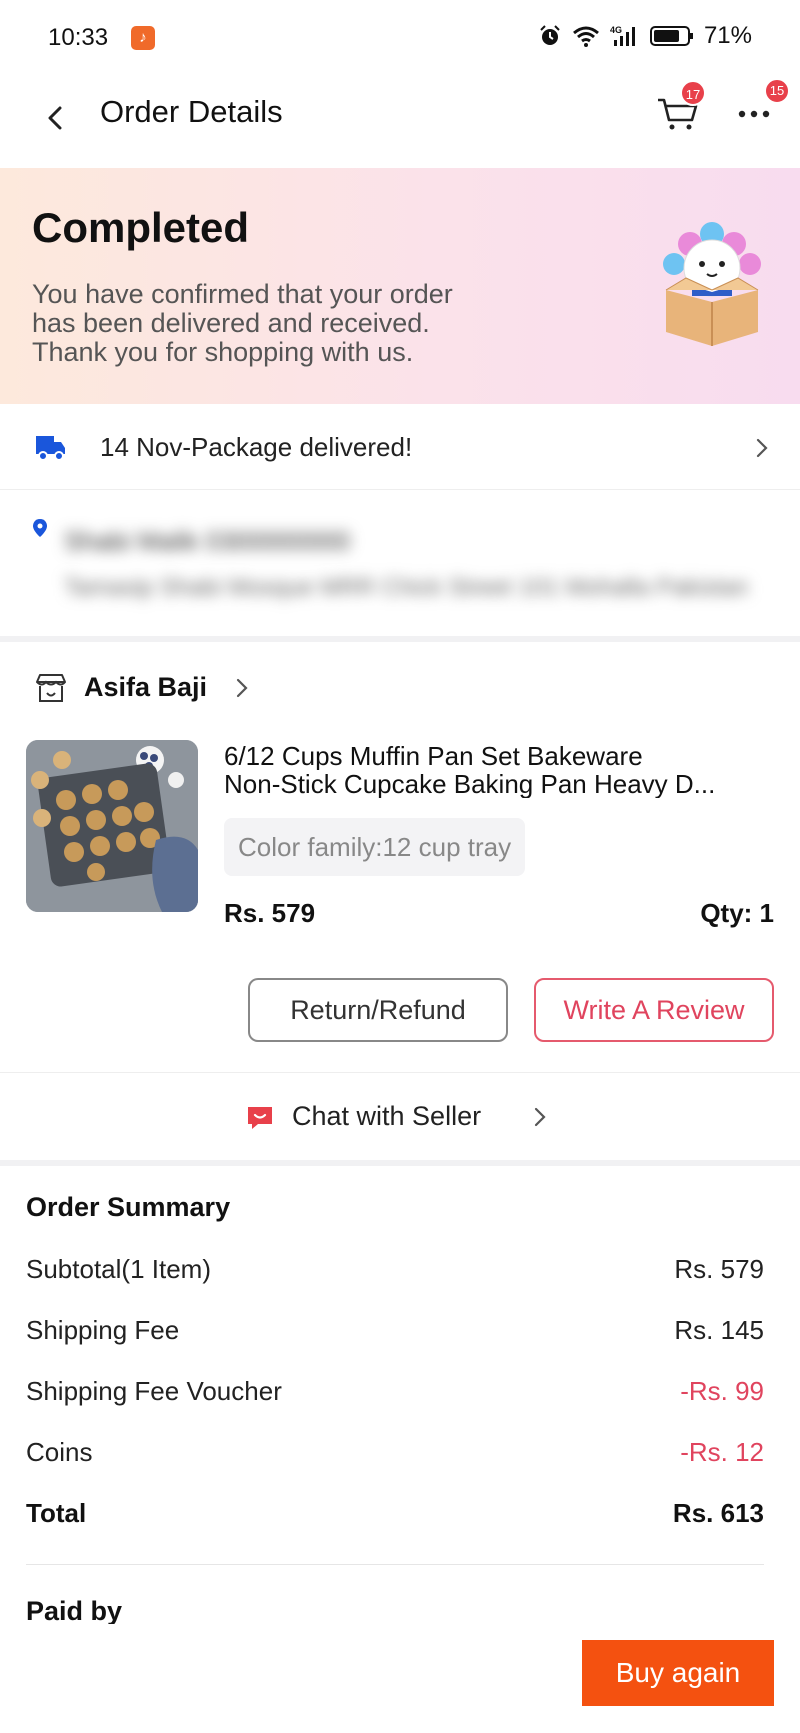 The height and width of the screenshot is (1733, 800). What do you see at coordinates (270, 913) in the screenshot?
I see `product-price: Rs. 579` at bounding box center [270, 913].